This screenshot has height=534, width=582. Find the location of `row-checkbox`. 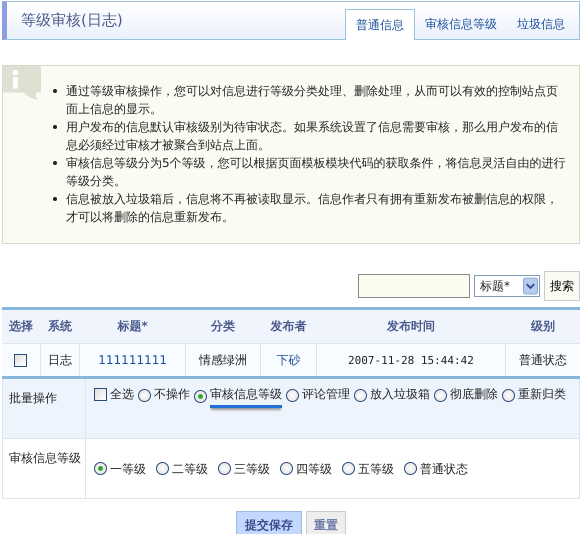

row-checkbox is located at coordinates (21, 361).